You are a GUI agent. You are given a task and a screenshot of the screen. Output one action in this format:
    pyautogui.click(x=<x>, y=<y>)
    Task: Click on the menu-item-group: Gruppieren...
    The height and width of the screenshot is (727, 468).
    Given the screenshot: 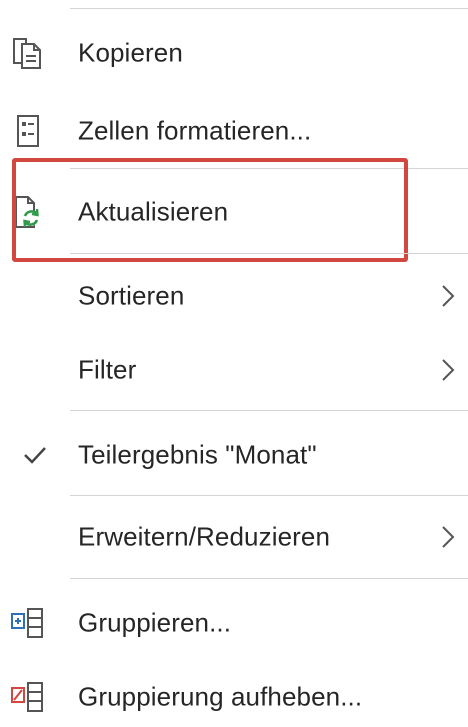 What is the action you would take?
    pyautogui.click(x=234, y=623)
    